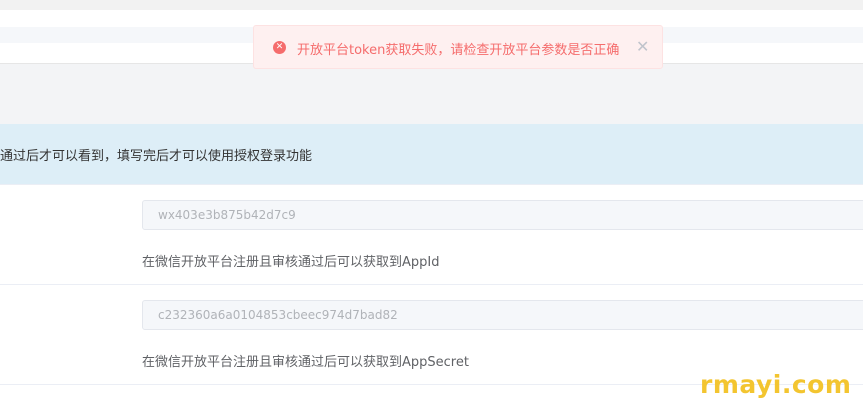 The width and height of the screenshot is (863, 405). I want to click on info-alert-text: 通过后才可以看到，填写完后才可以使用授权登录功能, so click(156, 156).